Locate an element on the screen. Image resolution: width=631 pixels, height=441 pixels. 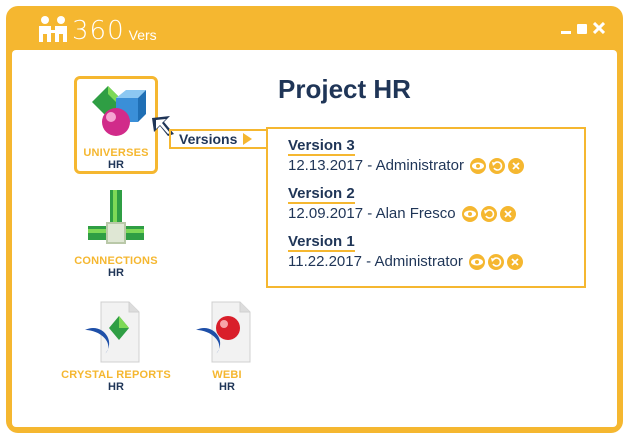
tile-connections: CONNECTIONS HR is located at coordinates (116, 234).